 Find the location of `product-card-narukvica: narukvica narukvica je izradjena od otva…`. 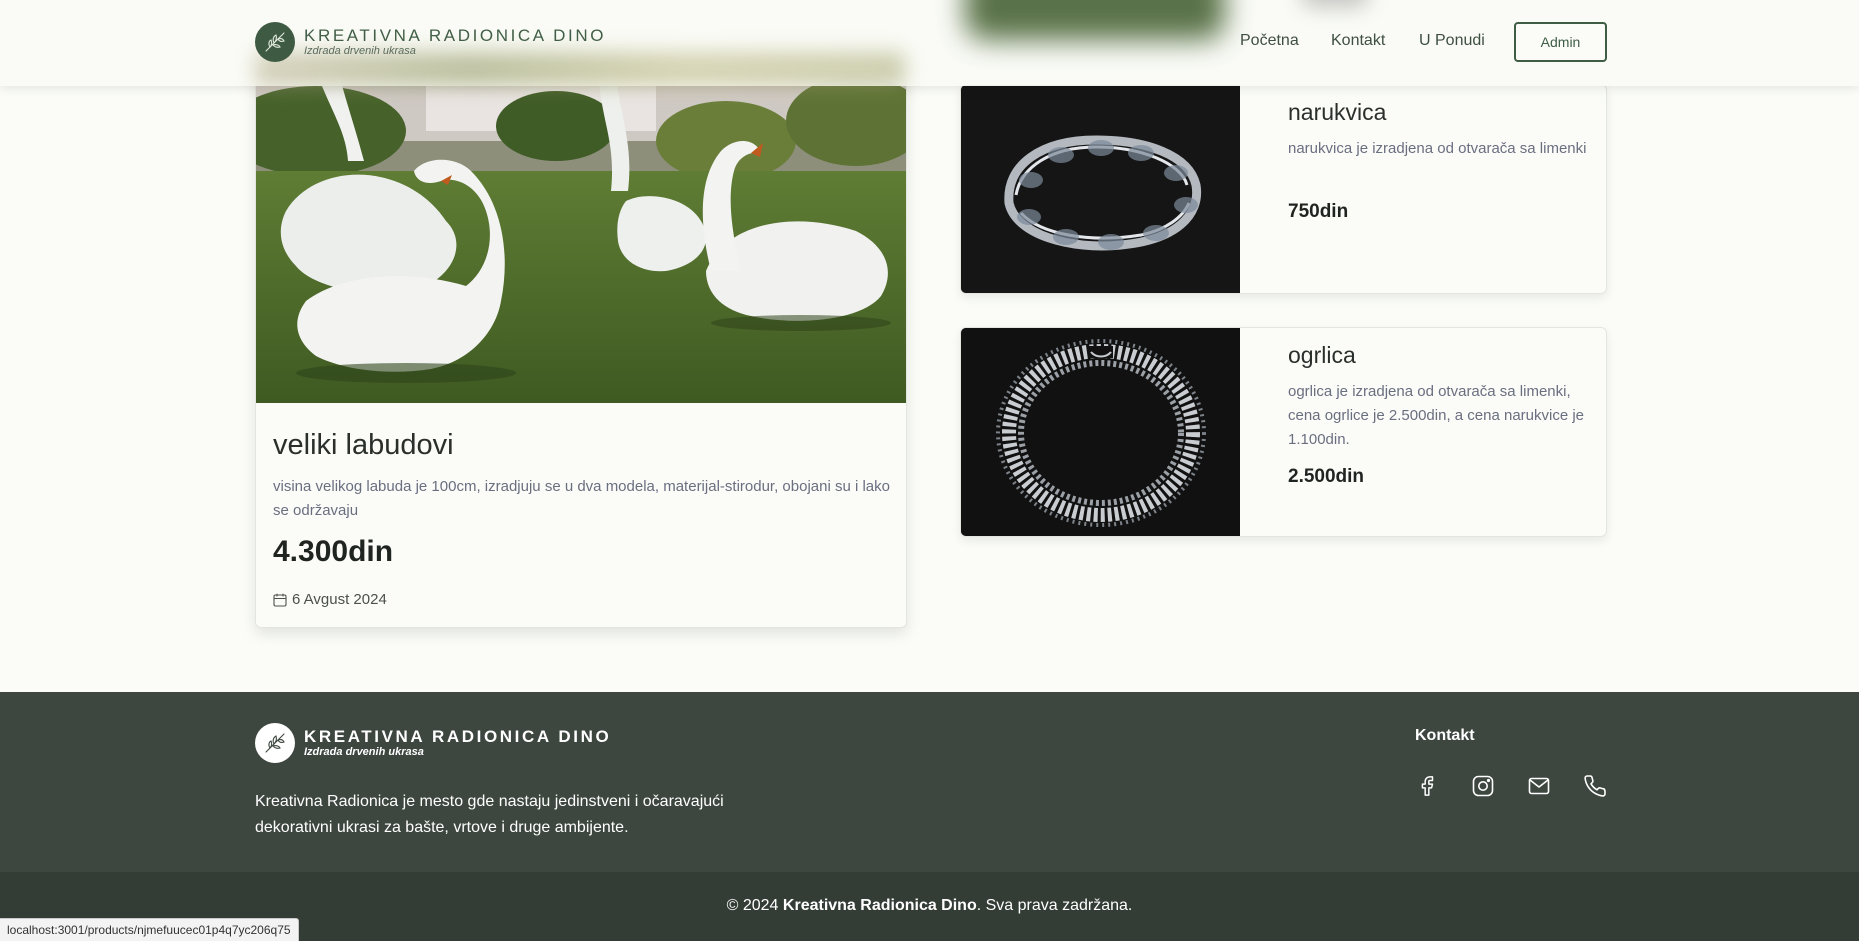

product-card-narukvica: narukvica narukvica je izradjena od otva… is located at coordinates (1283, 189).